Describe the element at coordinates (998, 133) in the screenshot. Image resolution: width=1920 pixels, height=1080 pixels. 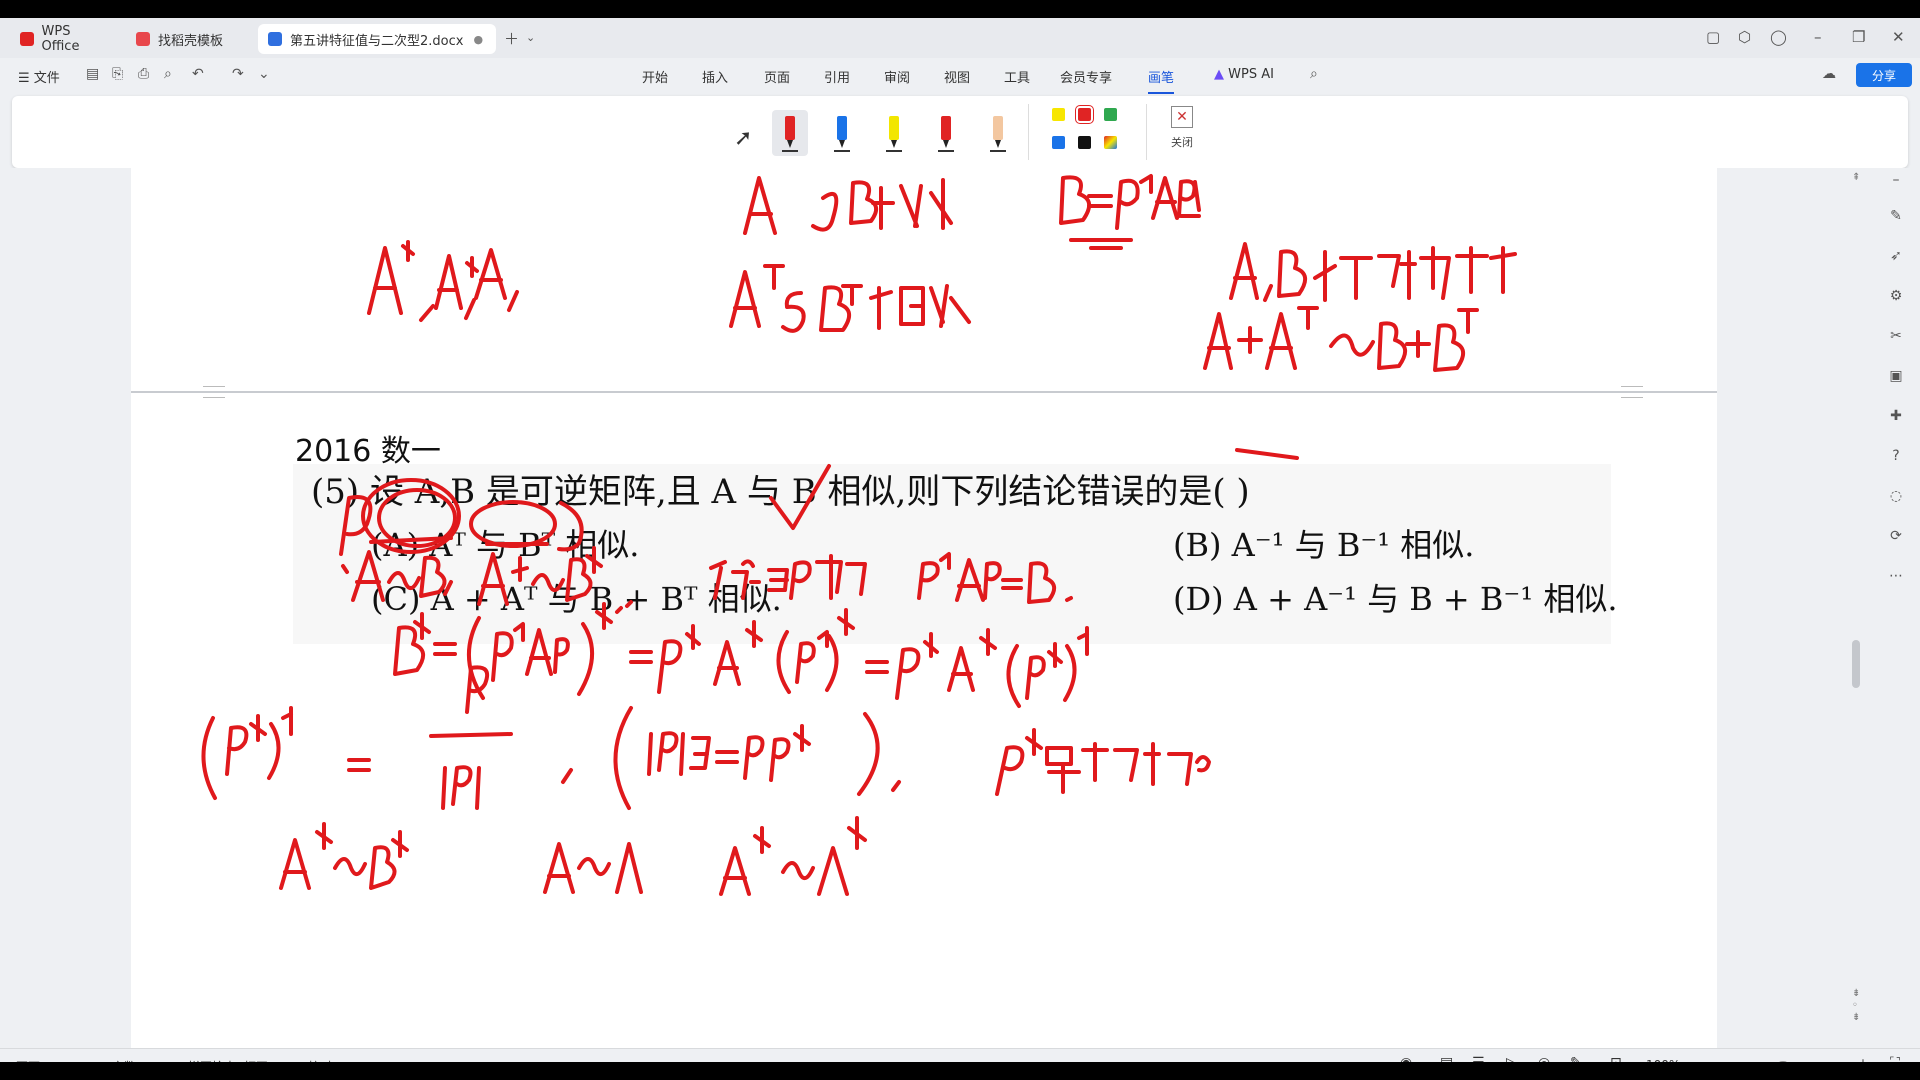
I see `pen-eraser` at that location.